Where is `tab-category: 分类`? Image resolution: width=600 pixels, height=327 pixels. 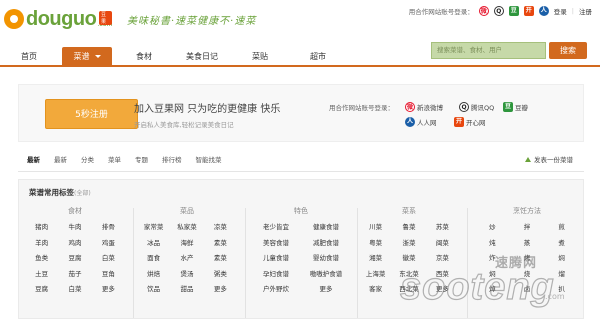
tab-category: 分类 is located at coordinates (87, 160).